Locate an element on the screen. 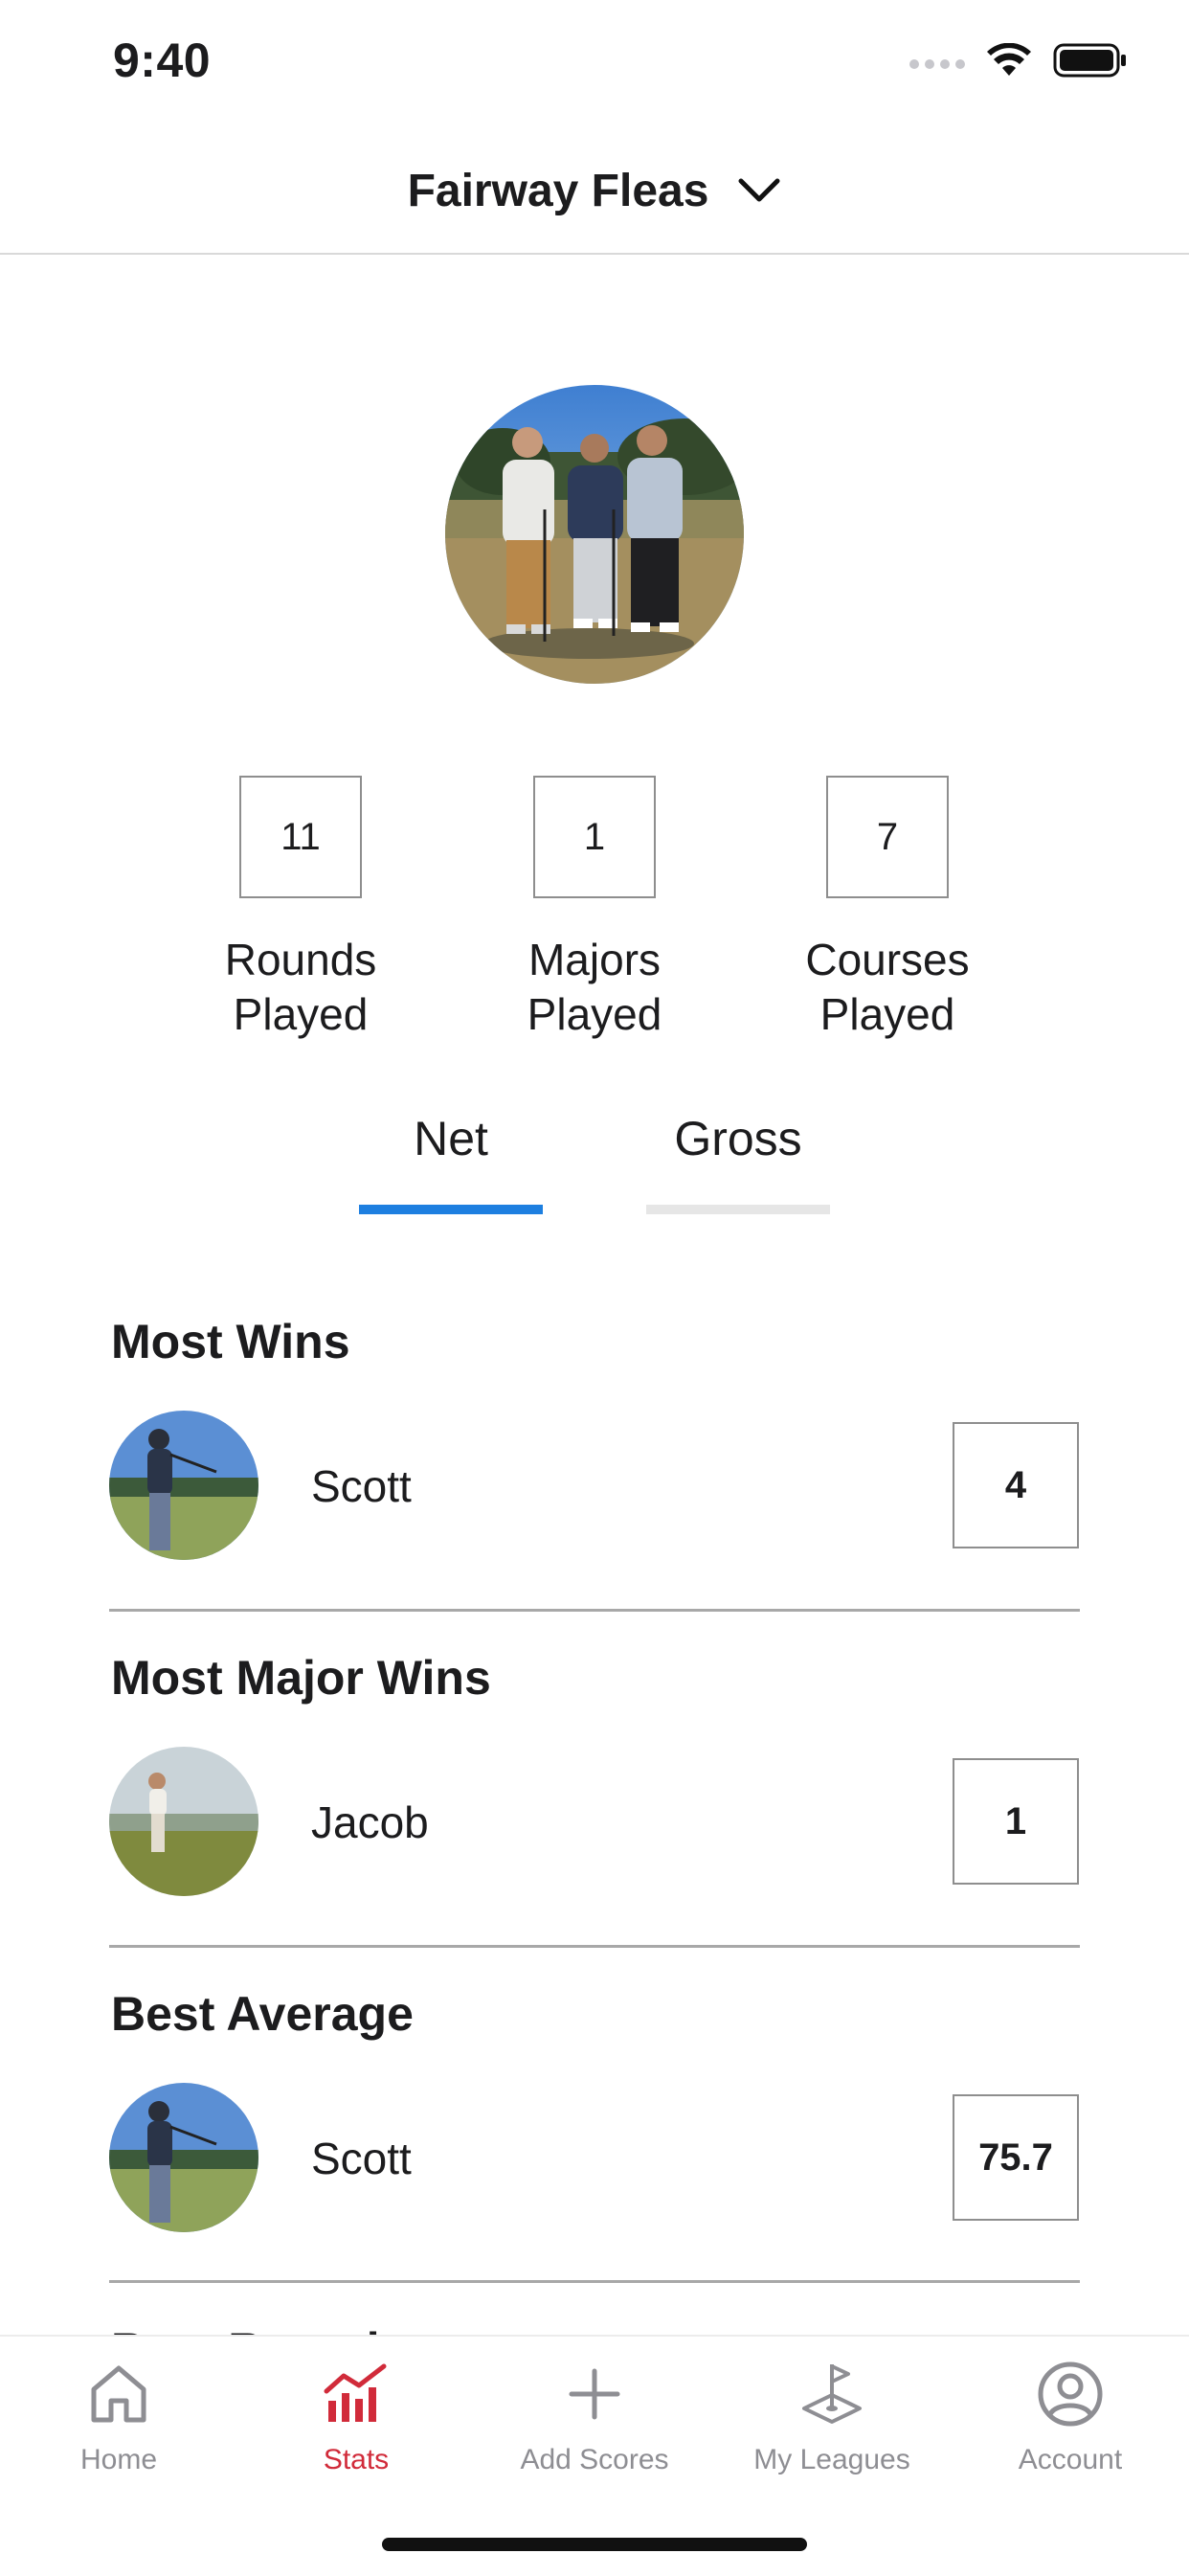  stat-courses-played: 7 Courses Played is located at coordinates (887, 909).